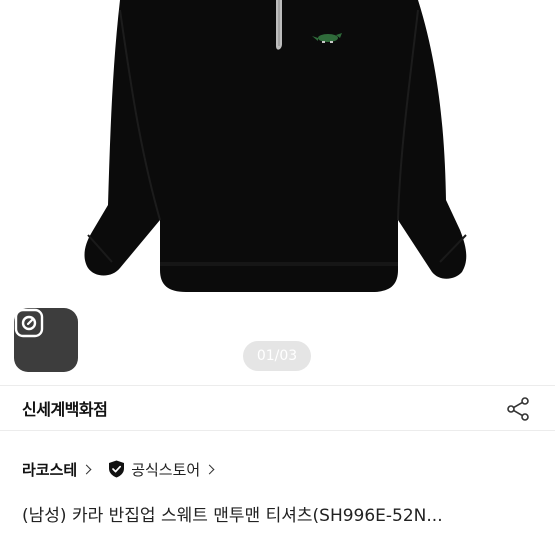 The width and height of the screenshot is (555, 555). I want to click on brand-row: 라코스테 공식스토어, so click(118, 469).